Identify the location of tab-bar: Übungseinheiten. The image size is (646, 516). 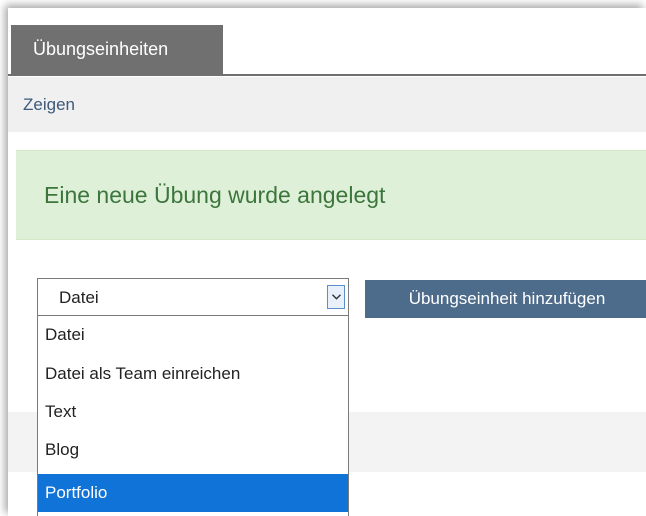
(327, 50).